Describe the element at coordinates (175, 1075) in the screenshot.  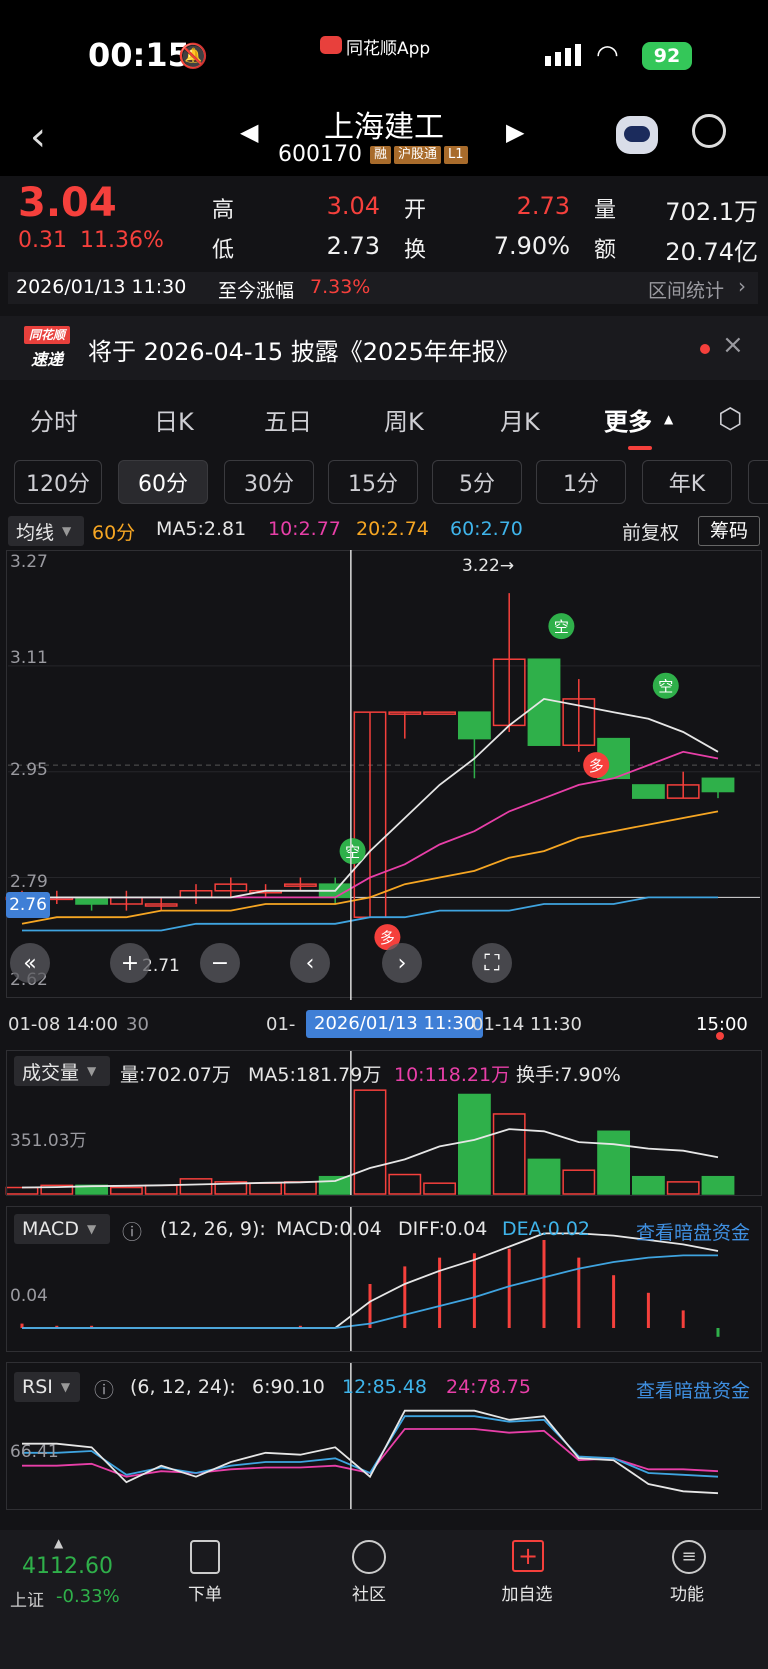
I see `volume-value: 量:702.07万` at that location.